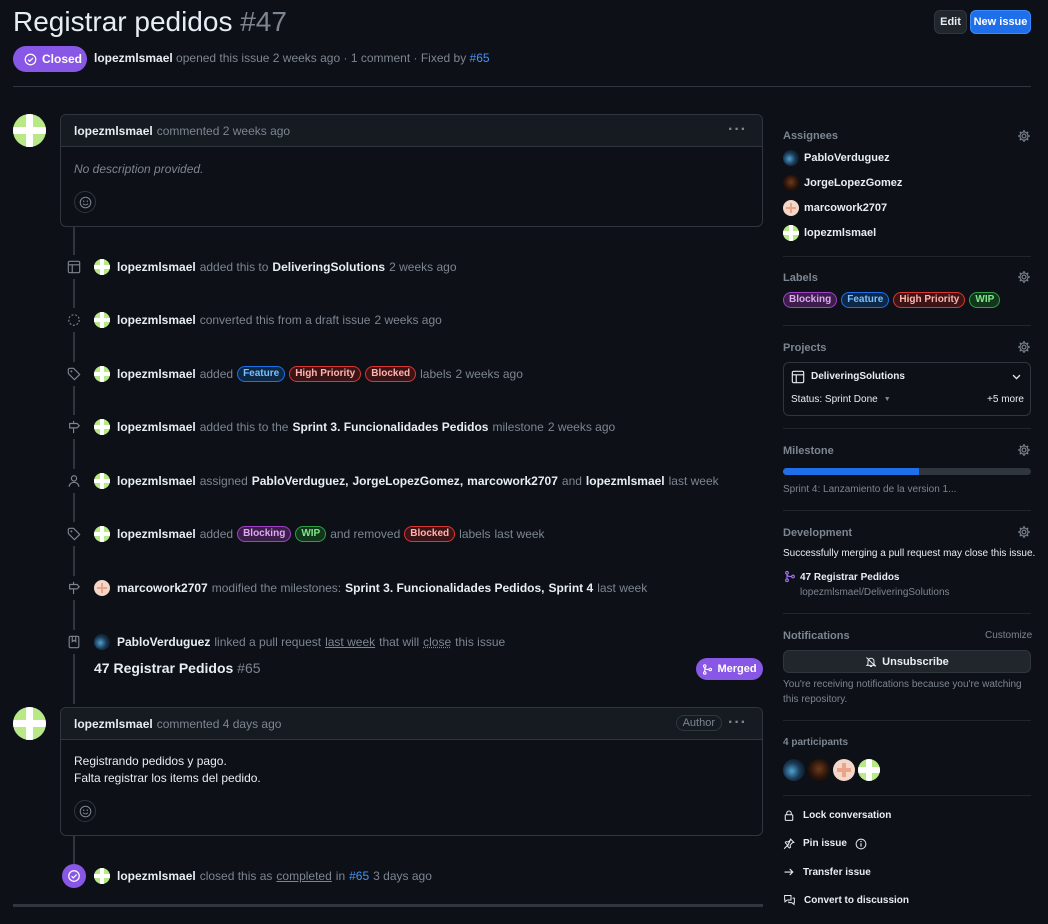 The width and height of the screenshot is (1048, 924). I want to click on close-keyword: close, so click(437, 642).